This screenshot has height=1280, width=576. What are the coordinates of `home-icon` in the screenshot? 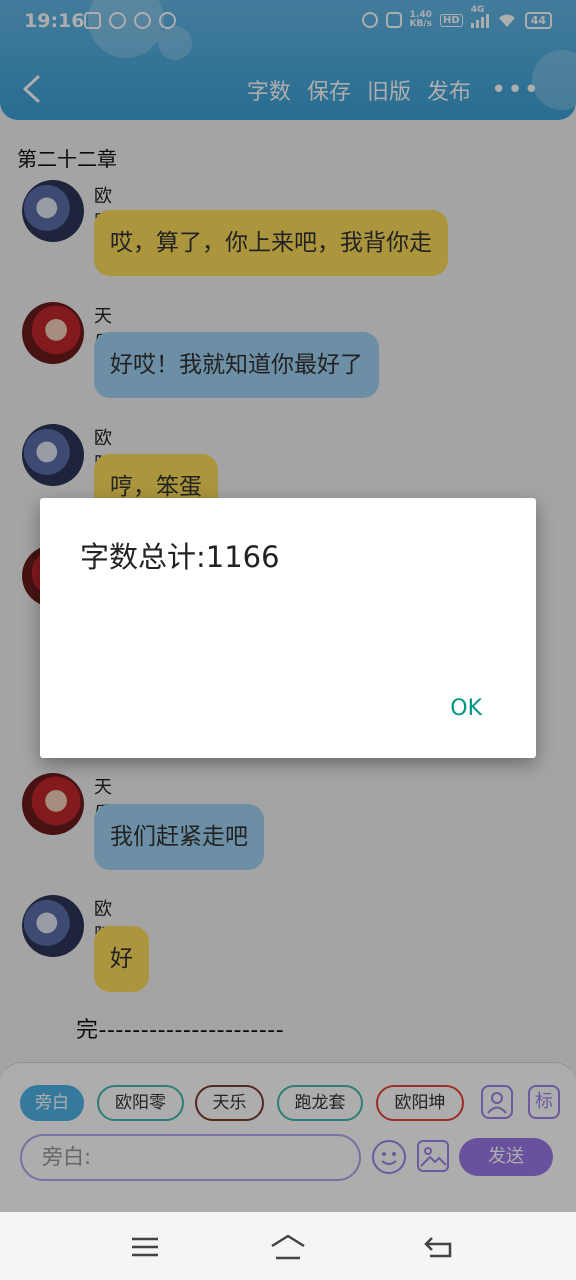 It's located at (288, 1247).